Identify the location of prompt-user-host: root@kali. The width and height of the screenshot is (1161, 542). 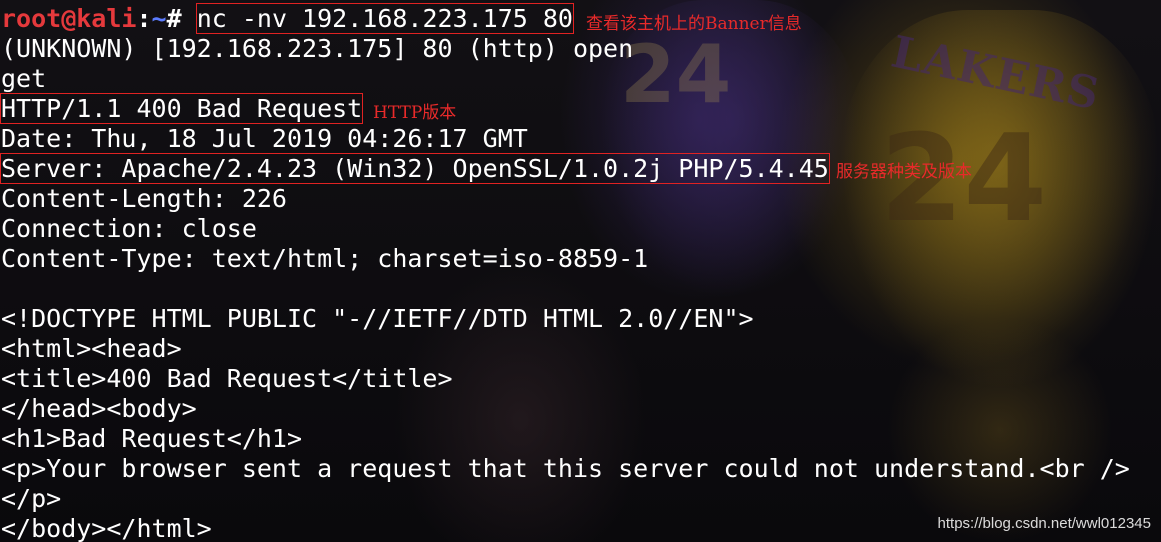
(69, 18).